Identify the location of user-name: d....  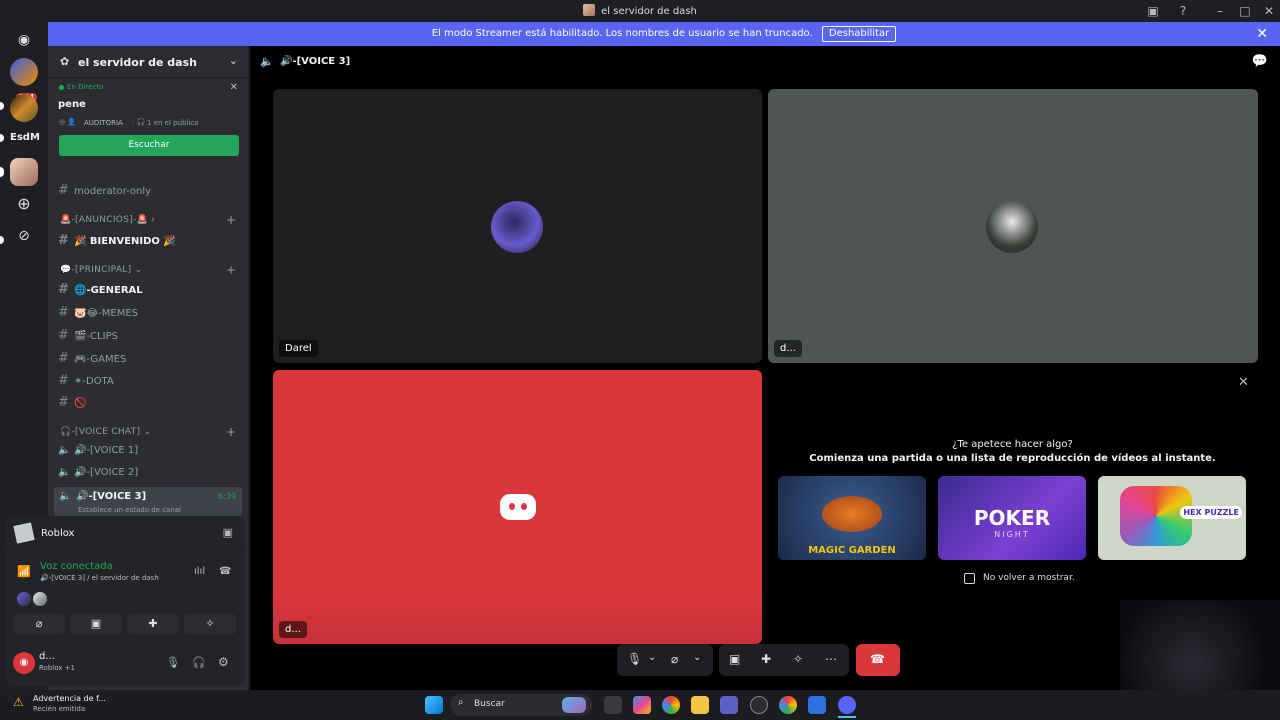
(47, 656).